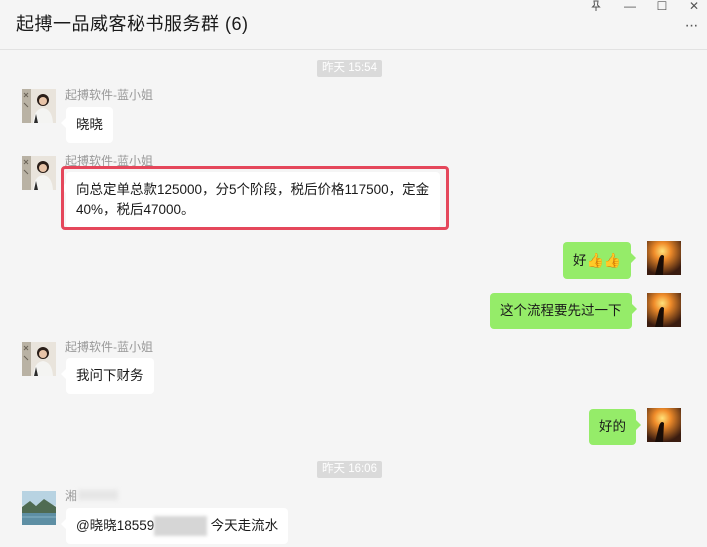 The height and width of the screenshot is (547, 707). What do you see at coordinates (353, 25) in the screenshot?
I see `chat-header: 起搏一品威客秘书服务群 (6) — ☐ ✕ ···` at bounding box center [353, 25].